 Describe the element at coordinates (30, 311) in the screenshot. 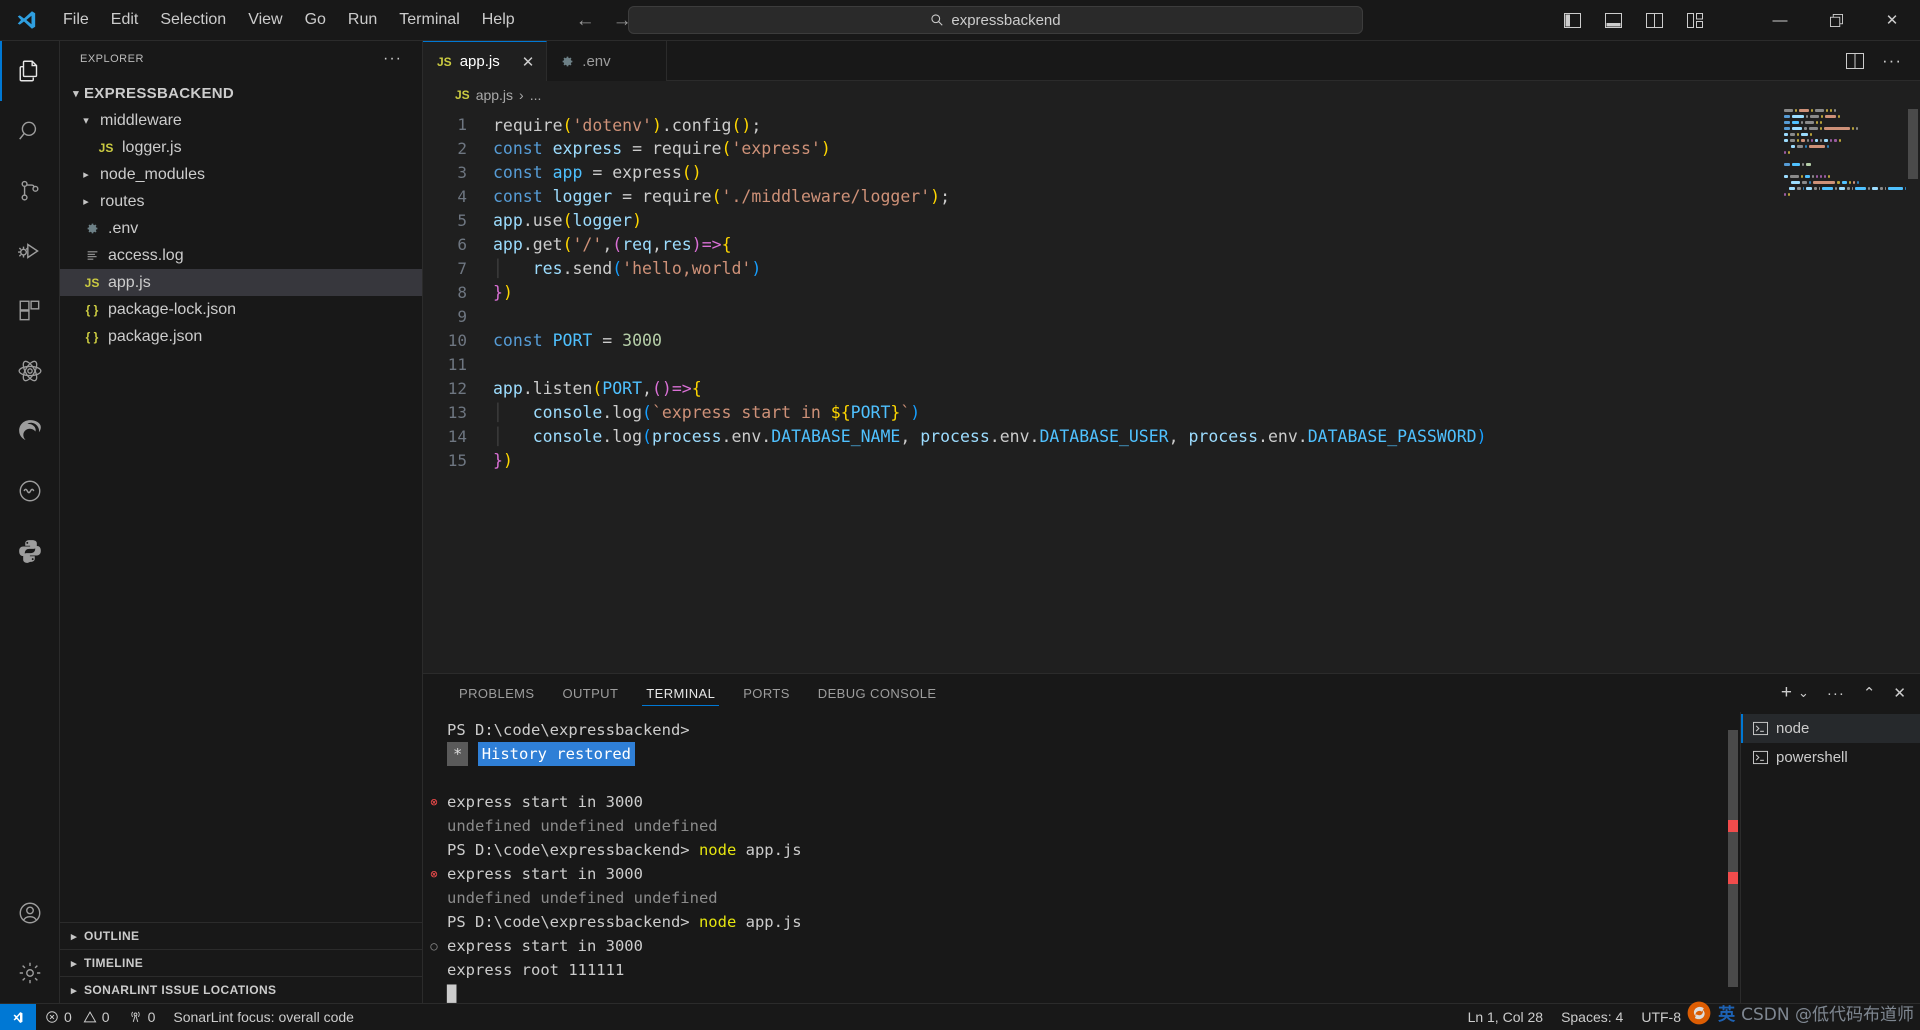

I see `activity-extensions` at that location.